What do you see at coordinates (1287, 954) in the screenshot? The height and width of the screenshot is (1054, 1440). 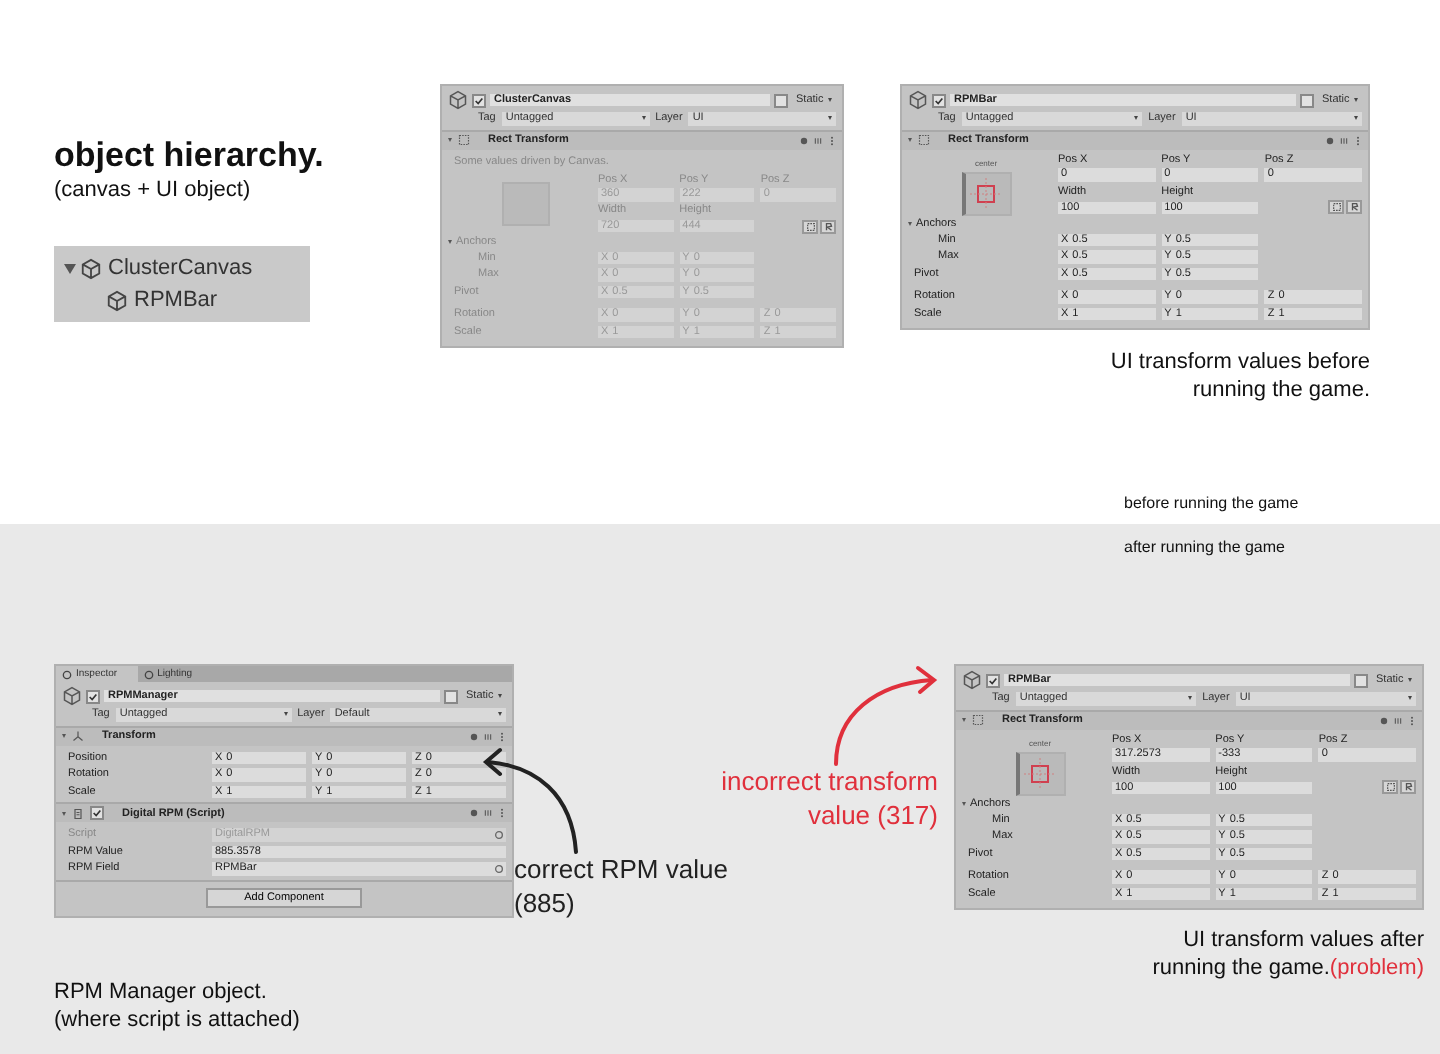 I see `caption: UI transform values after running the game.(problem)` at bounding box center [1287, 954].